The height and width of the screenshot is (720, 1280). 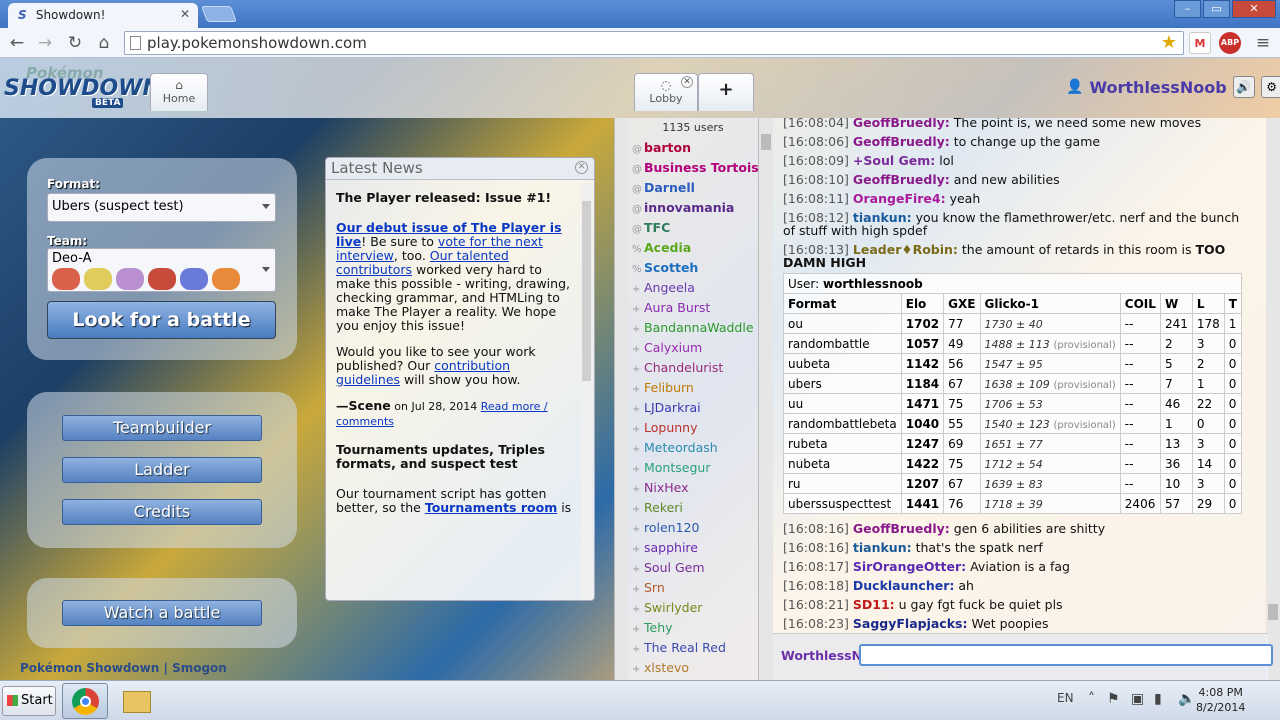 What do you see at coordinates (377, 168) in the screenshot?
I see `news-title: Latest News` at bounding box center [377, 168].